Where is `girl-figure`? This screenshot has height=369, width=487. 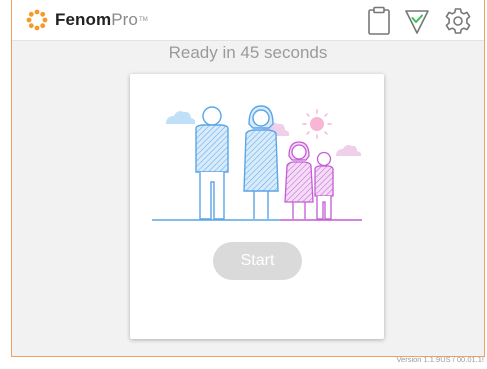 girl-figure is located at coordinates (299, 180).